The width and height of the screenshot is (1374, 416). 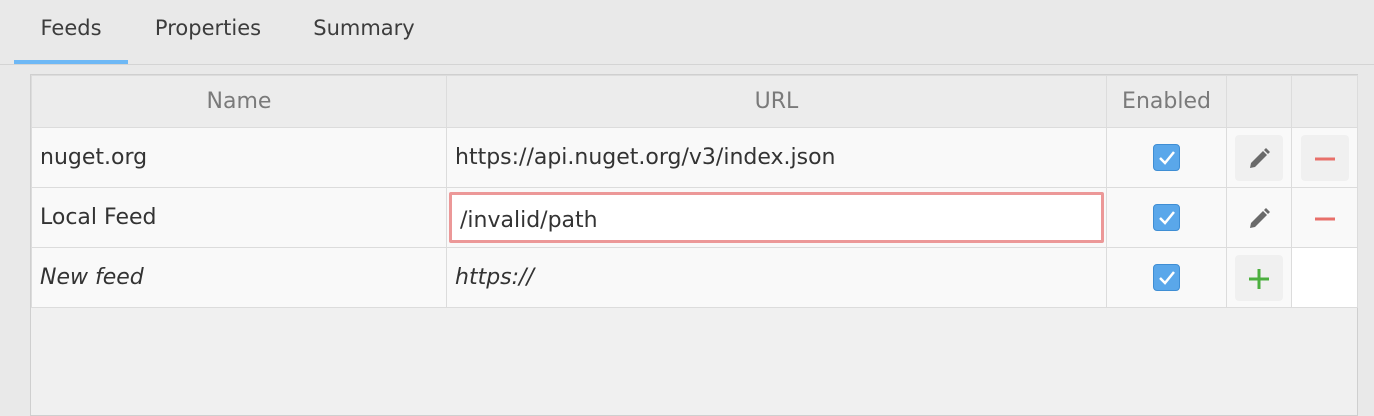 What do you see at coordinates (71, 32) in the screenshot?
I see `tab-feeds: Feeds` at bounding box center [71, 32].